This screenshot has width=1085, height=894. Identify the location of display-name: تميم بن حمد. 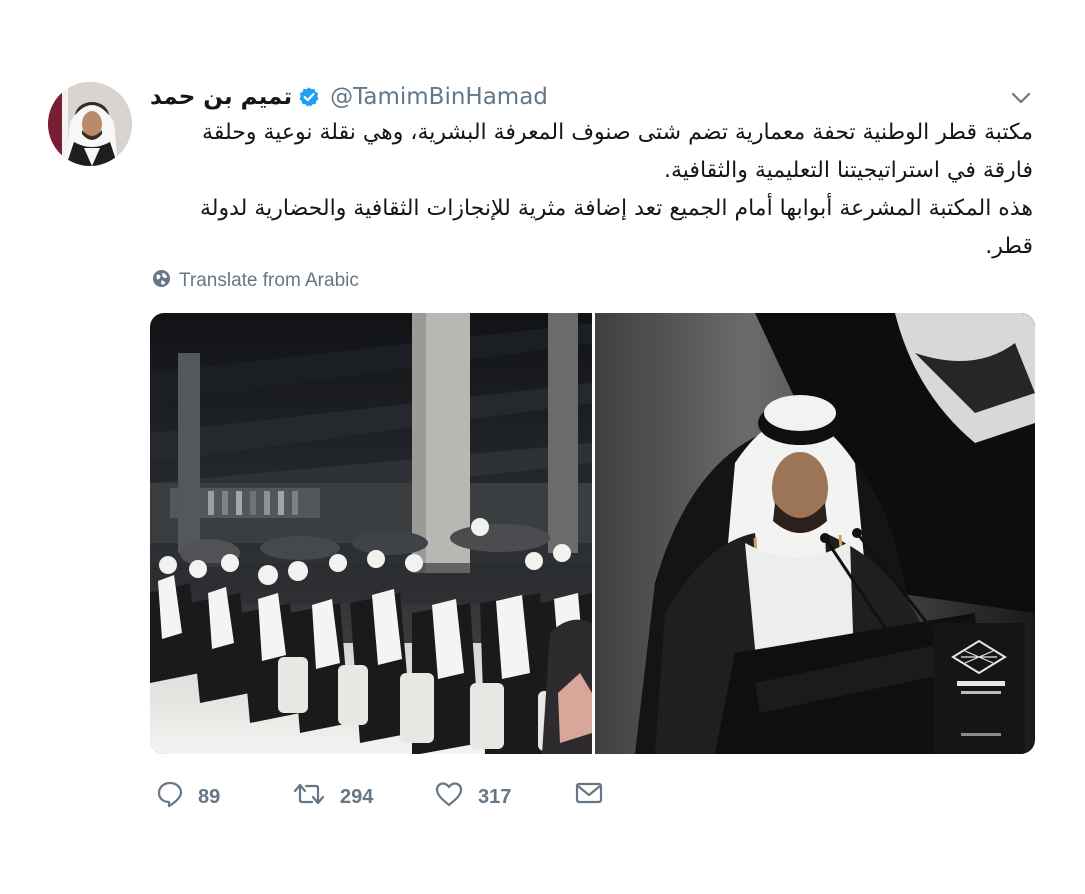
(221, 97).